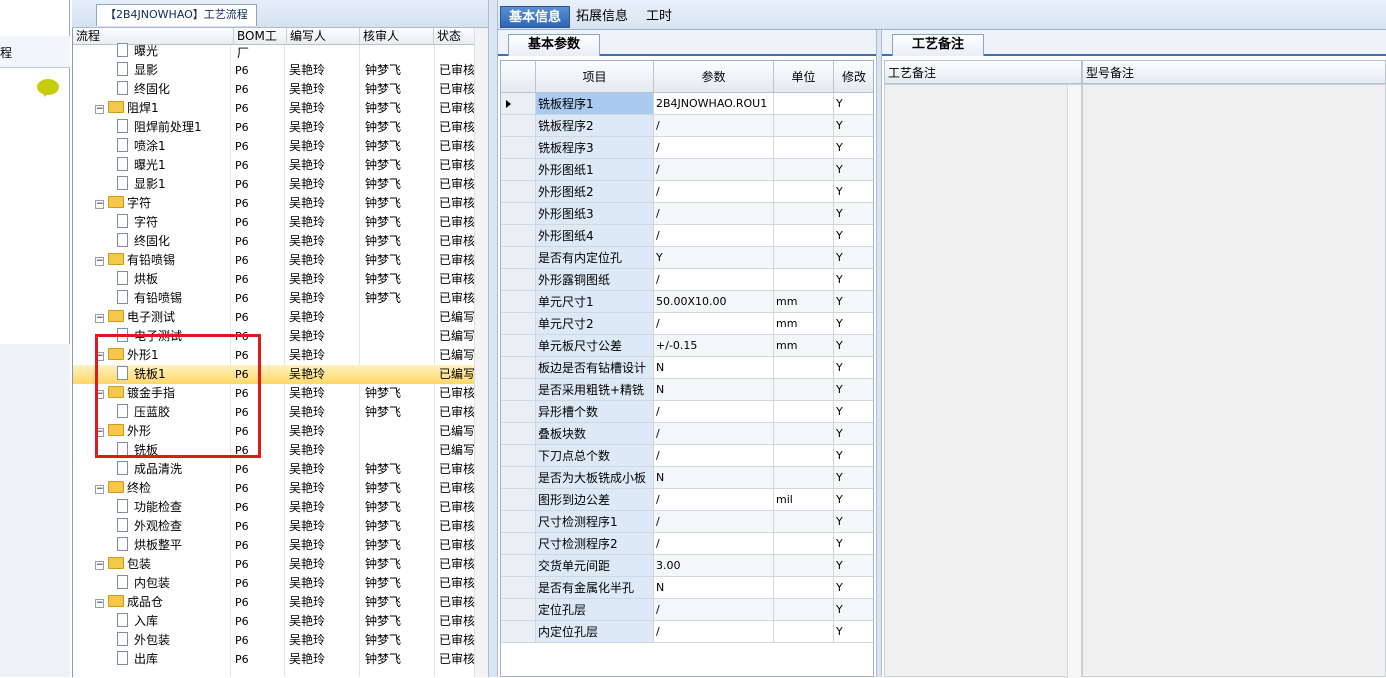  Describe the element at coordinates (274, 602) in the screenshot. I see `tree-row: − 成品仓 P6 吴艳玲 钟梦飞 已审核` at that location.